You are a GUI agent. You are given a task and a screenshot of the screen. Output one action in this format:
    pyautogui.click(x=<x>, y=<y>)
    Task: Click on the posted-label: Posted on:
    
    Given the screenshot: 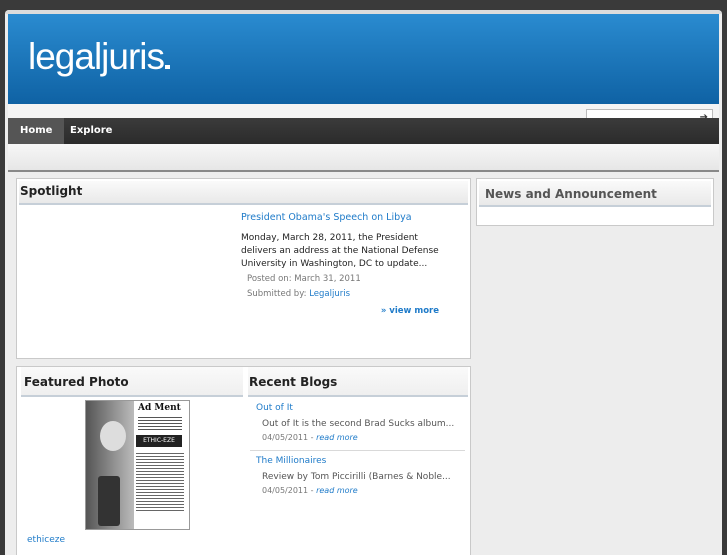 What is the action you would take?
    pyautogui.click(x=269, y=279)
    